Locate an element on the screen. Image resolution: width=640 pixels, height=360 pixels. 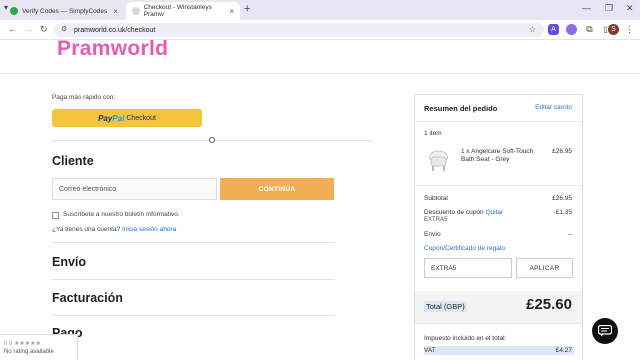
tab-checkout: Checkout - Winstanleys Pramw × is located at coordinates (183, 11).